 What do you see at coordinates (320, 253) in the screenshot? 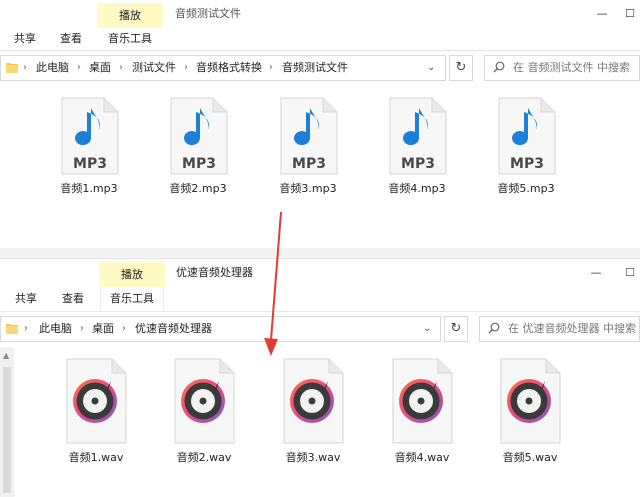
I see `window-gap` at bounding box center [320, 253].